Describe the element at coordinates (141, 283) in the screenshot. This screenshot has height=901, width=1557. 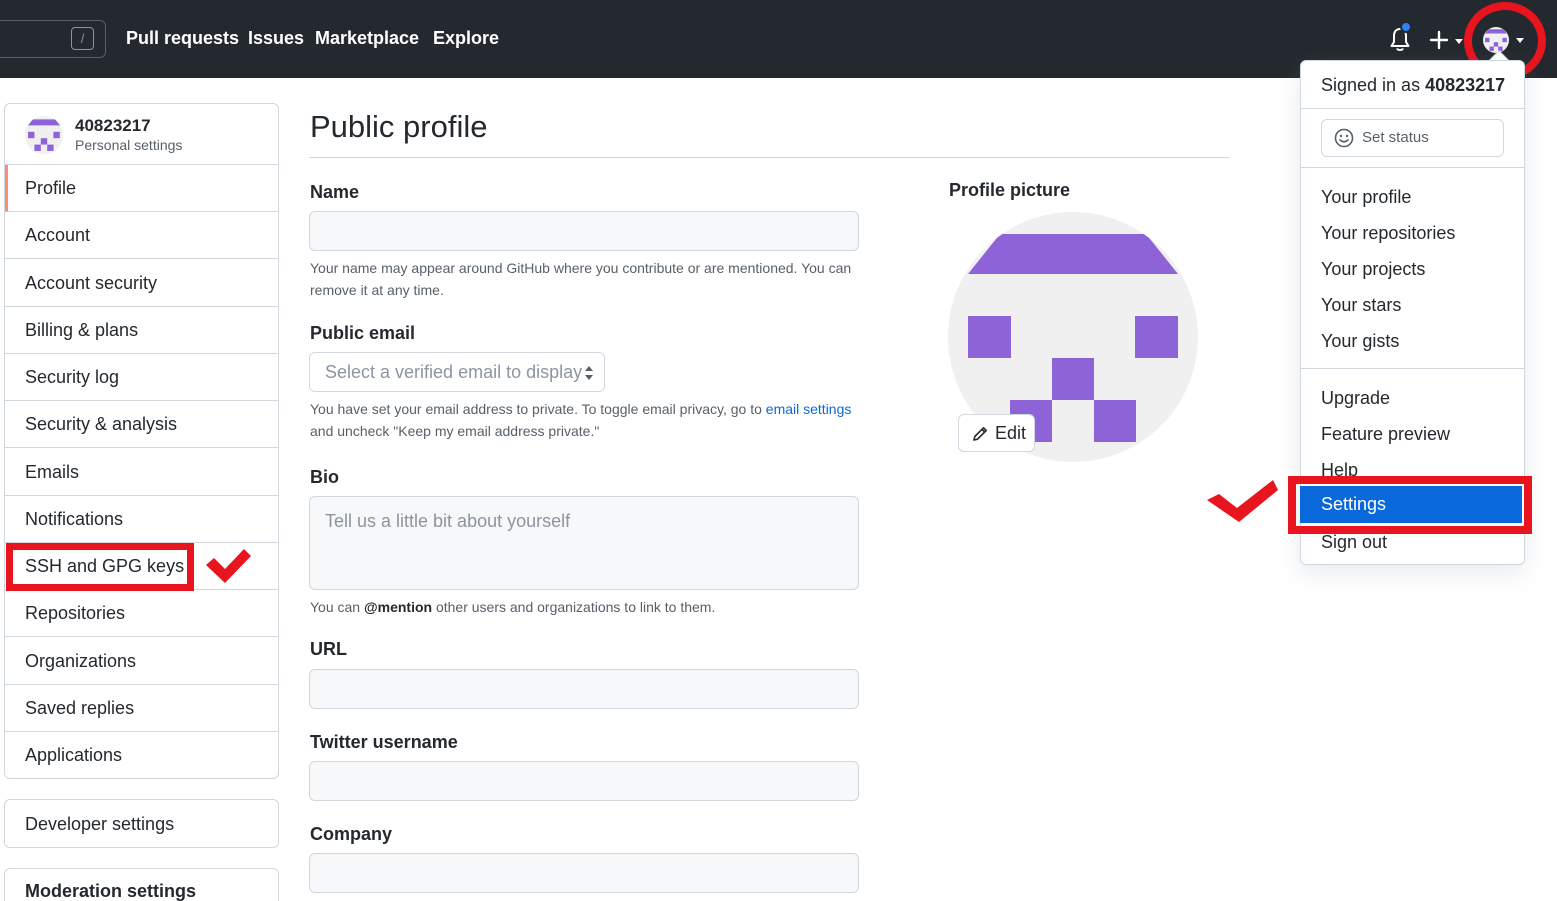
I see `sidebar-item-account-security: Account security` at that location.